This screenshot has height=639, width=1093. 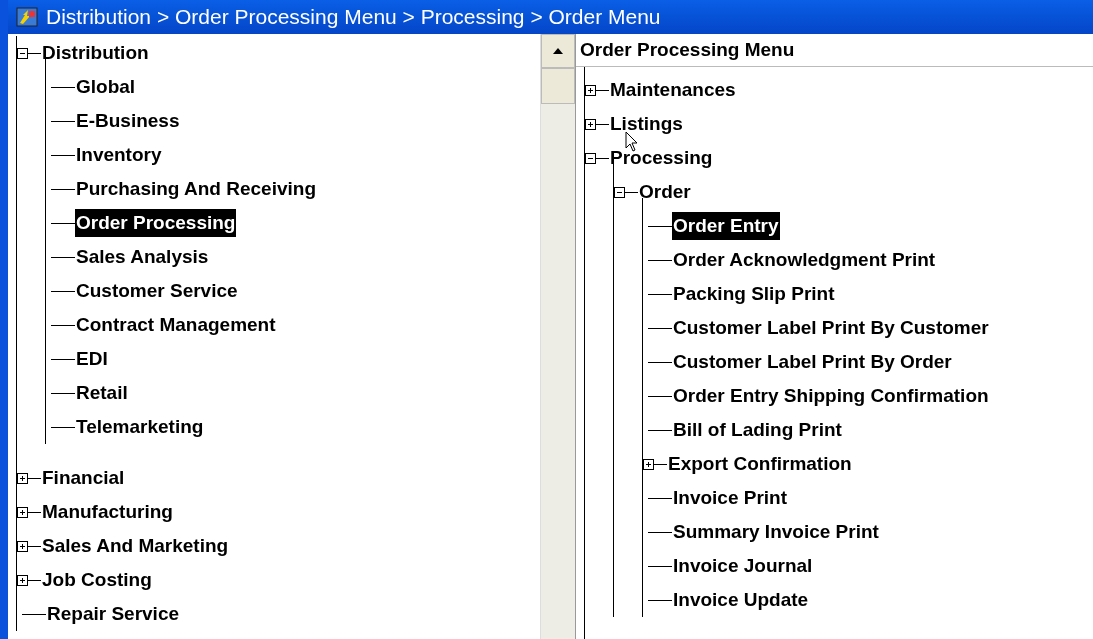 What do you see at coordinates (673, 90) in the screenshot?
I see `tree-item: Maintenances` at bounding box center [673, 90].